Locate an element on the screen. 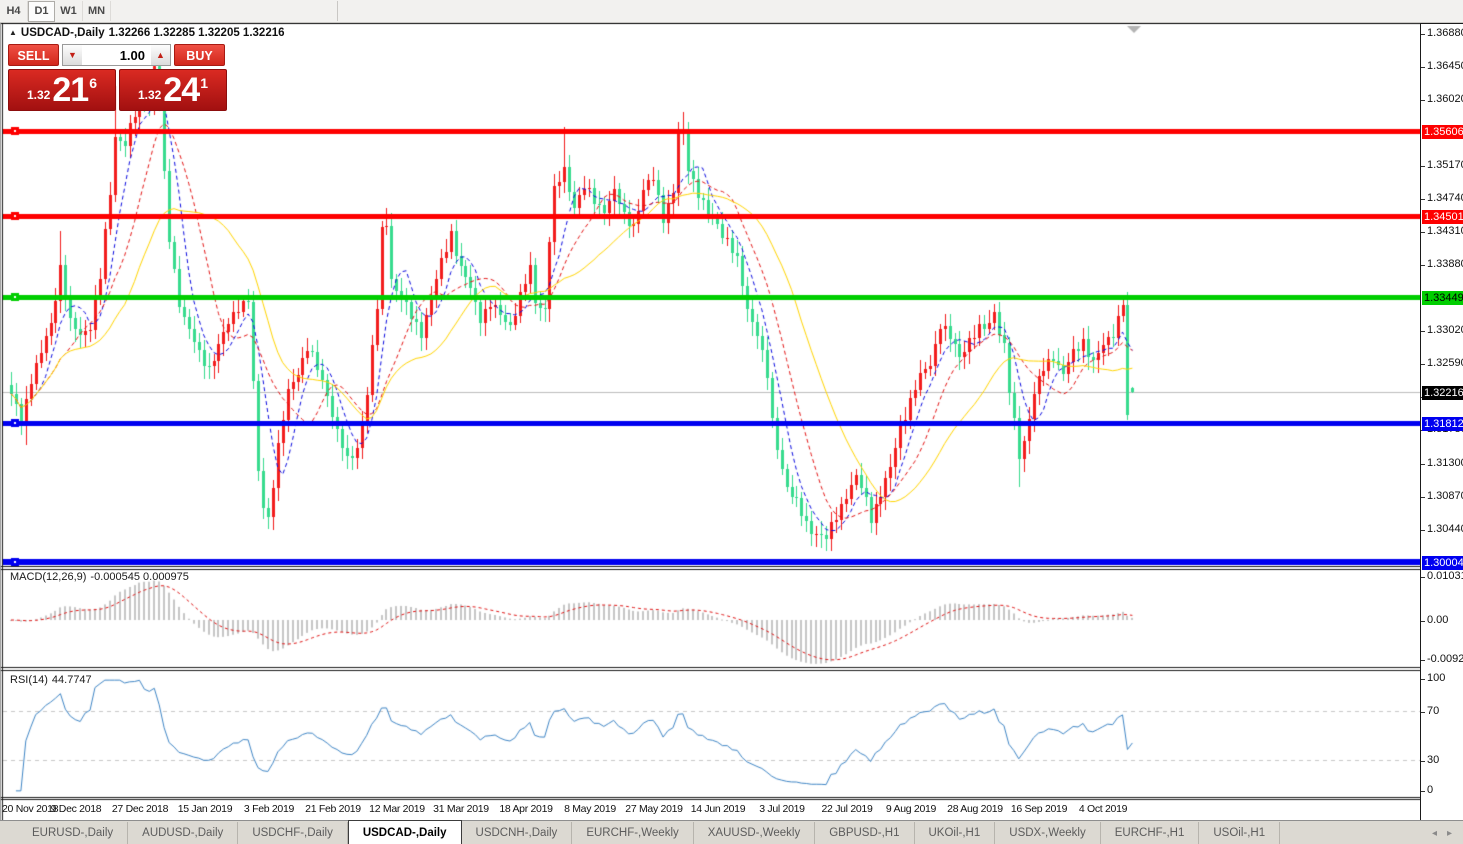 The width and height of the screenshot is (1463, 844). sell-price-box: 1.32 21 6 is located at coordinates (62, 90).